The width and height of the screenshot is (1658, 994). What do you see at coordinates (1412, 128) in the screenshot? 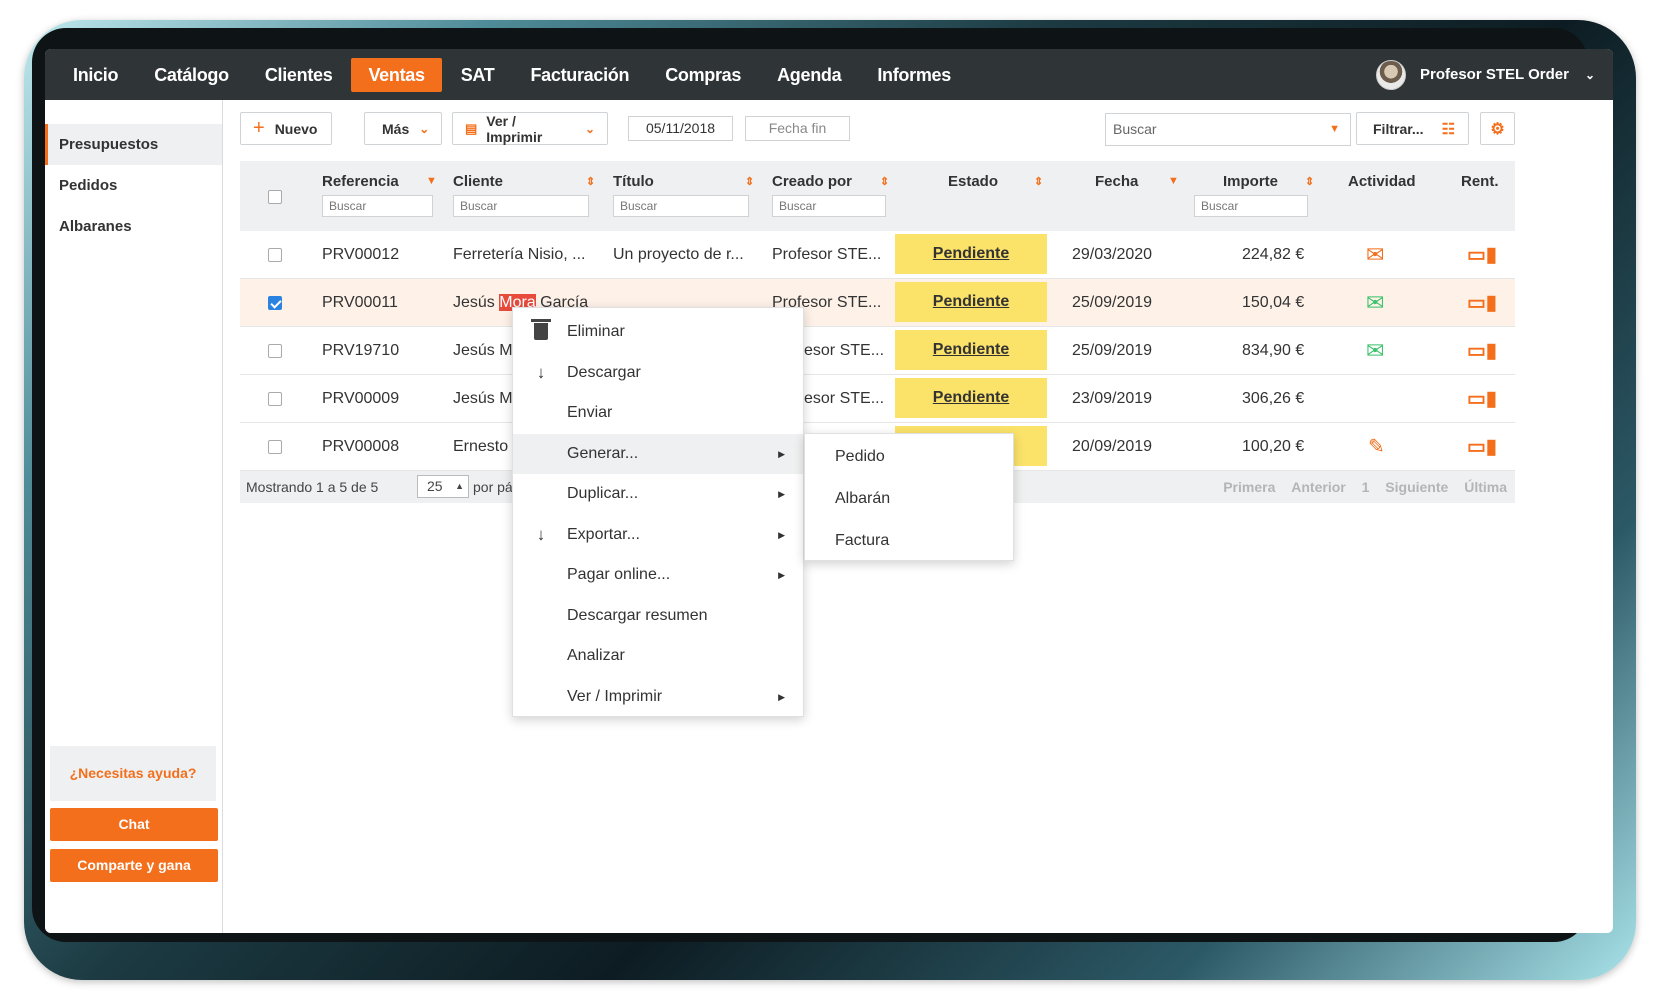
I see `filter-button: Filtrar... ☷` at bounding box center [1412, 128].